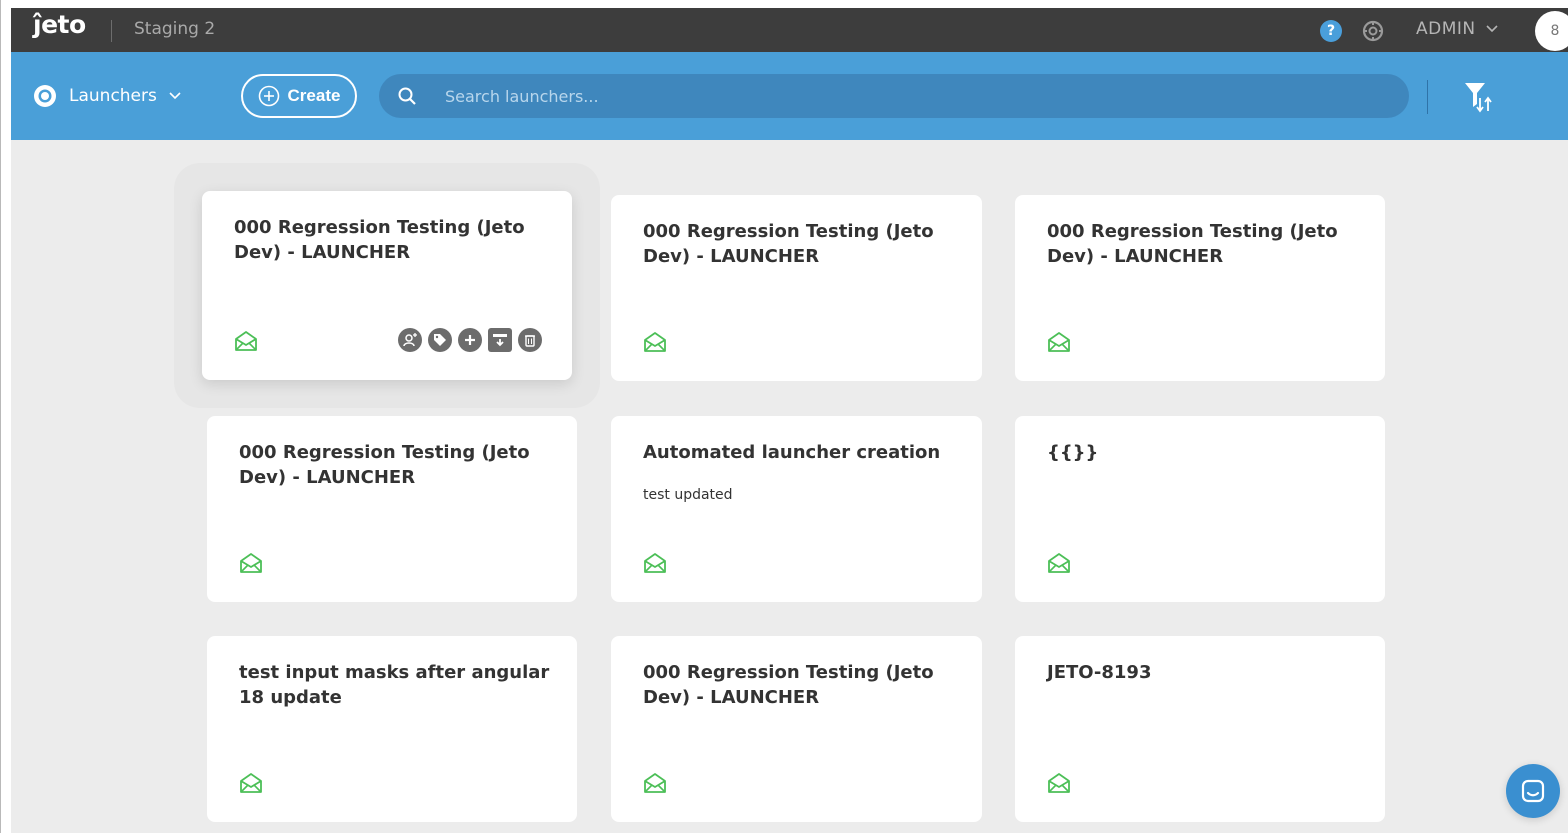 The image size is (1568, 833). What do you see at coordinates (1073, 452) in the screenshot?
I see `card-title: {{}}` at bounding box center [1073, 452].